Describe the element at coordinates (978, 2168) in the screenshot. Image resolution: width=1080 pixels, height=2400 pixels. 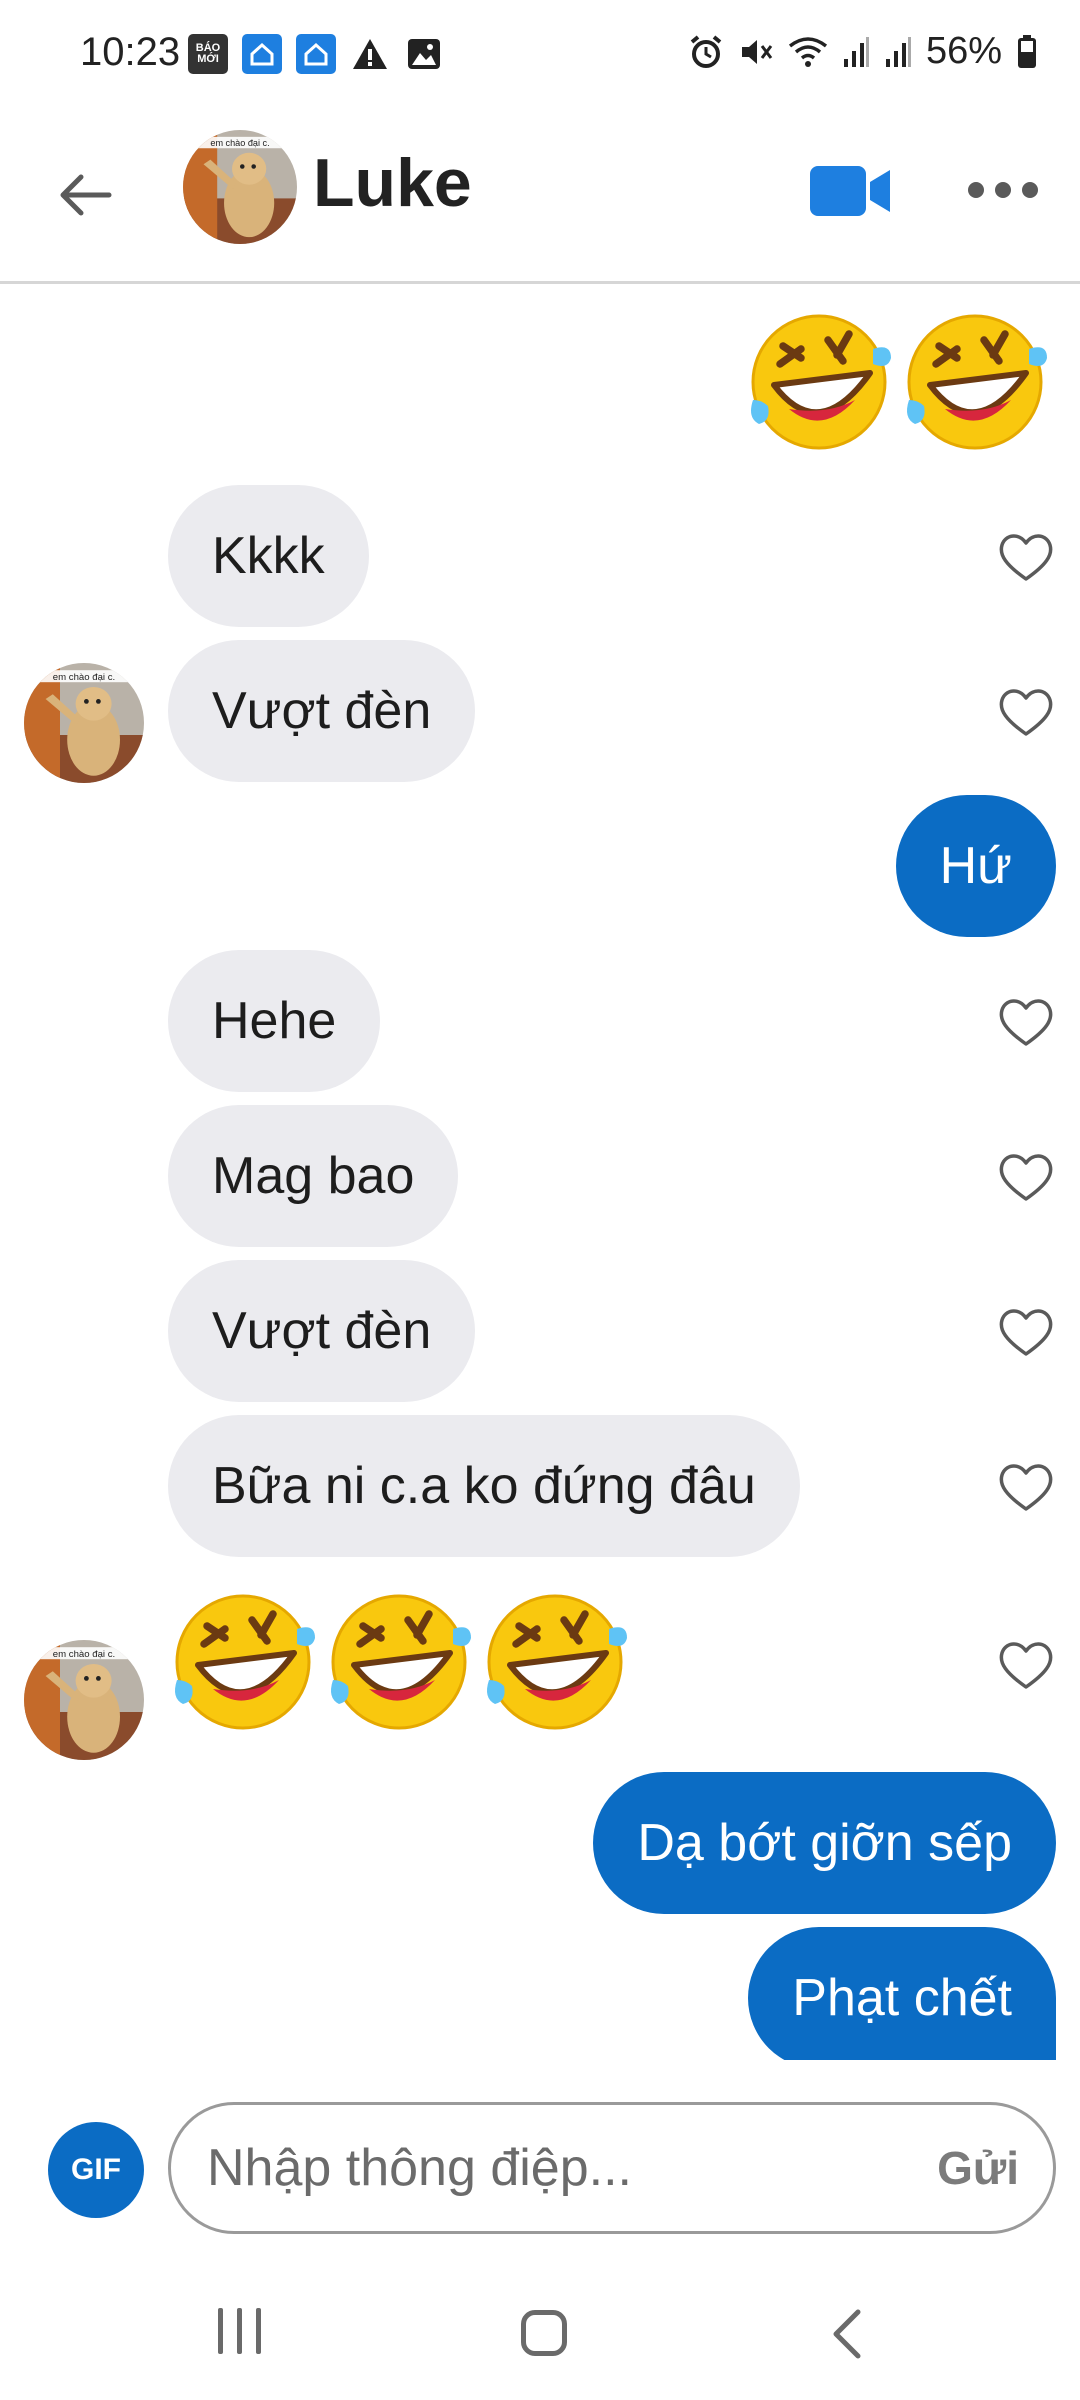
I see `send-button: Gửi` at that location.